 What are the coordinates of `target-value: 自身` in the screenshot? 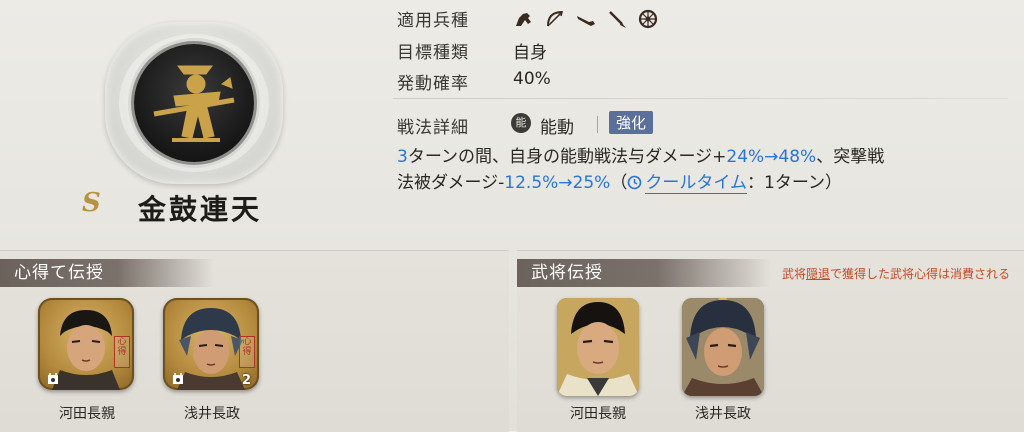 It's located at (530, 53).